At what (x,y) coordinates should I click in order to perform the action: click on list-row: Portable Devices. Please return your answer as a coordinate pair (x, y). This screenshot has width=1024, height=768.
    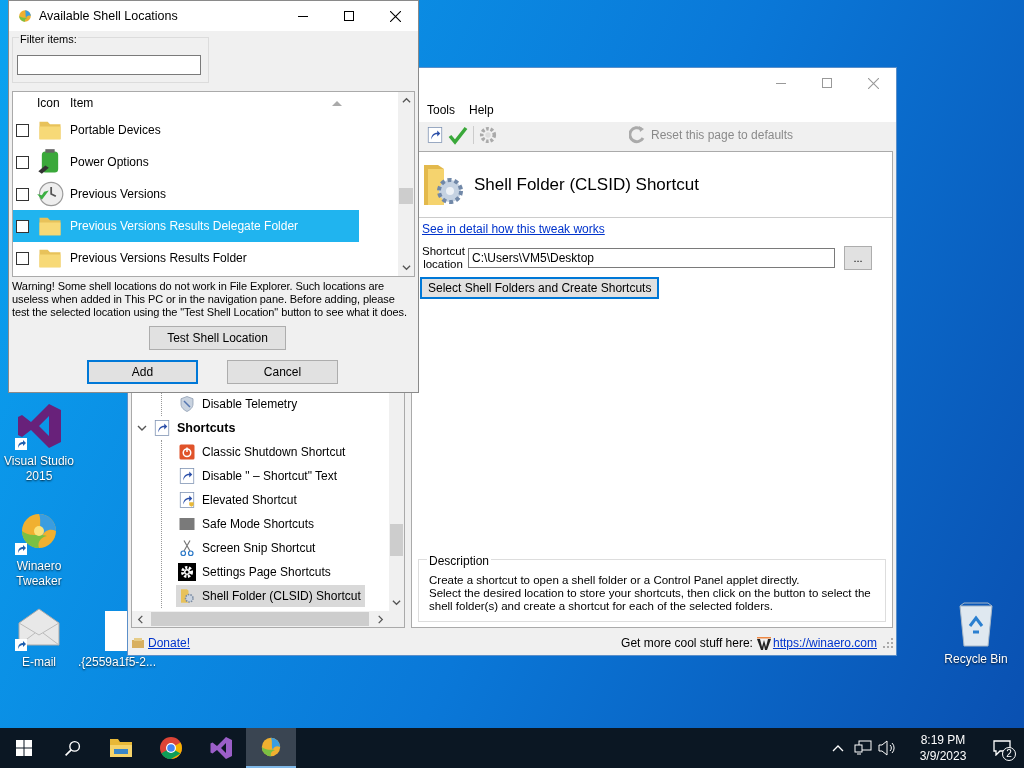
    Looking at the image, I should click on (186, 130).